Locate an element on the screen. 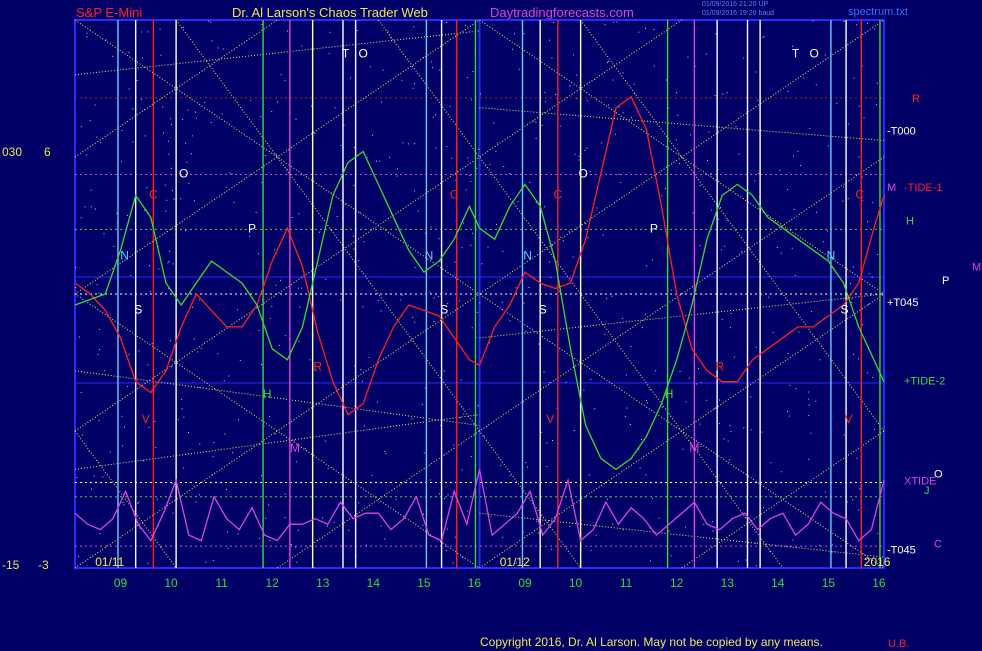 Image resolution: width=982 pixels, height=651 pixels. x-tick-label: 09 is located at coordinates (525, 583).